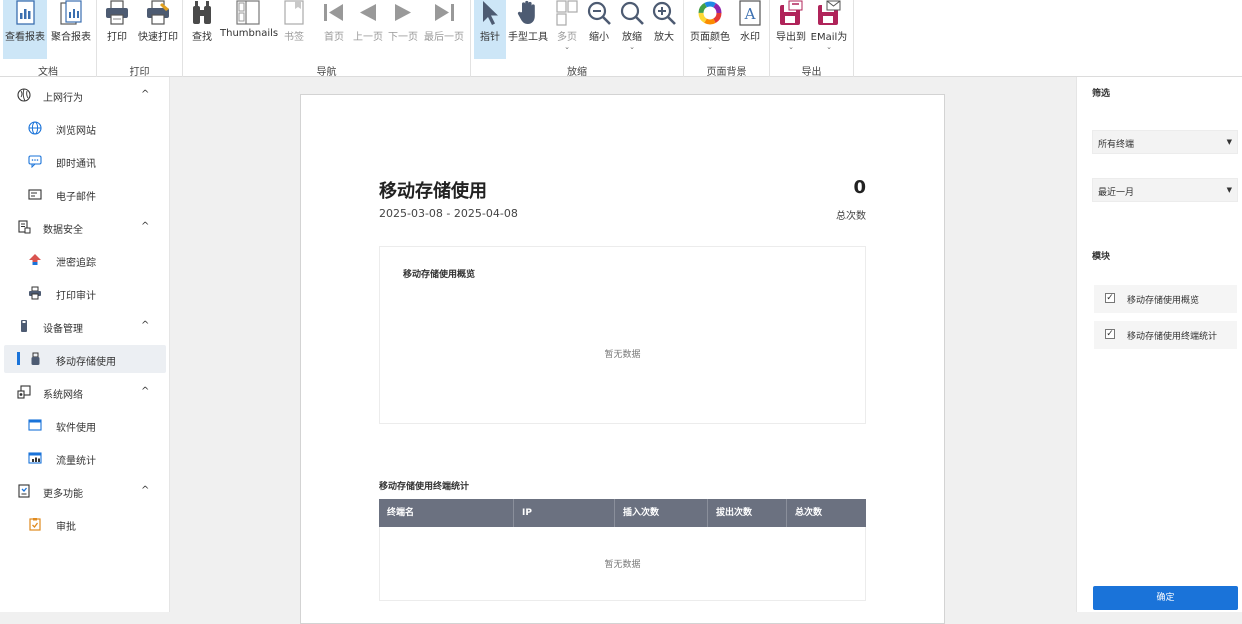 The width and height of the screenshot is (1242, 624). I want to click on sidebar-item-instant-messaging: 即时通讯, so click(85, 161).